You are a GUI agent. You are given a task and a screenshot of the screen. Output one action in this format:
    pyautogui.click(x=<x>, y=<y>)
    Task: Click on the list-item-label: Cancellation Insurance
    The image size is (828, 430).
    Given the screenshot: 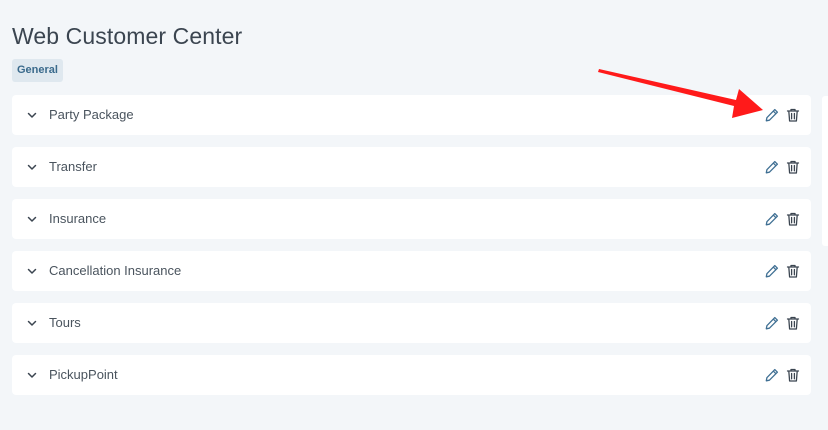 What is the action you would take?
    pyautogui.click(x=115, y=270)
    